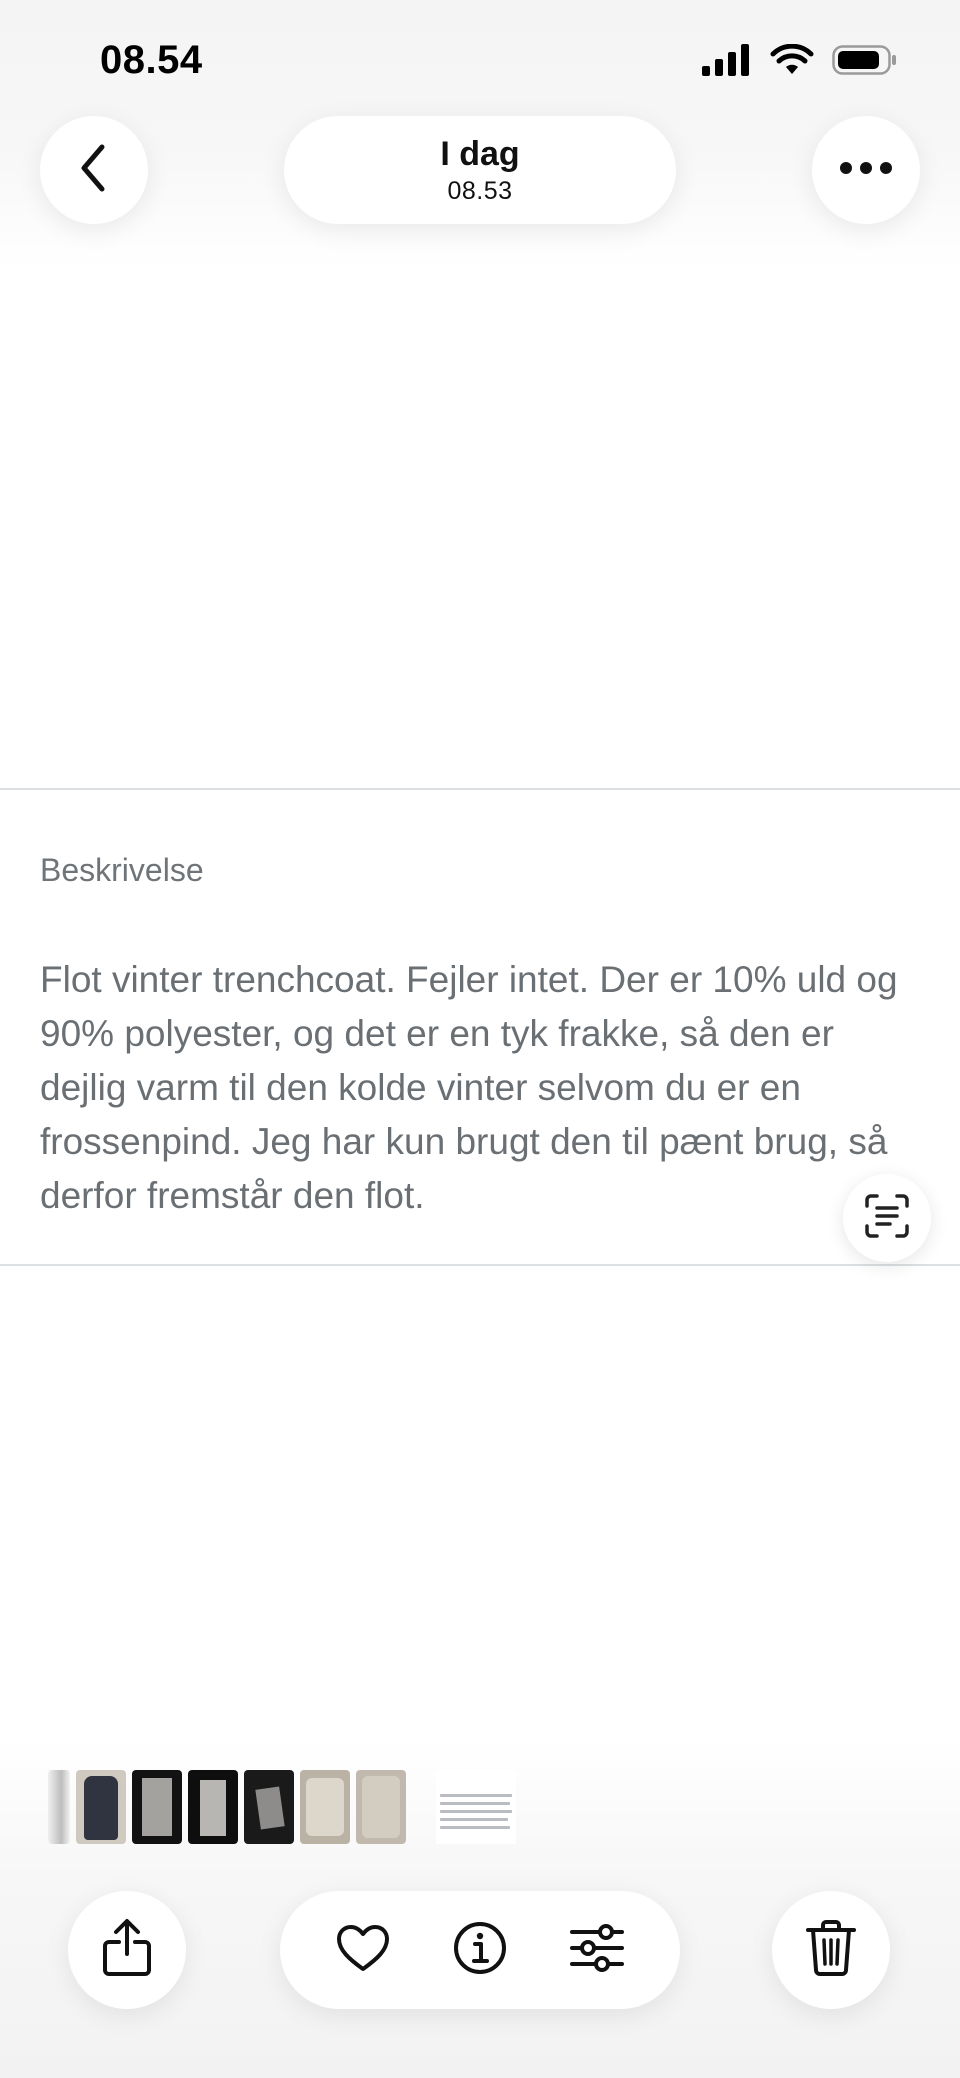 This screenshot has width=960, height=2078. I want to click on more-button, so click(866, 170).